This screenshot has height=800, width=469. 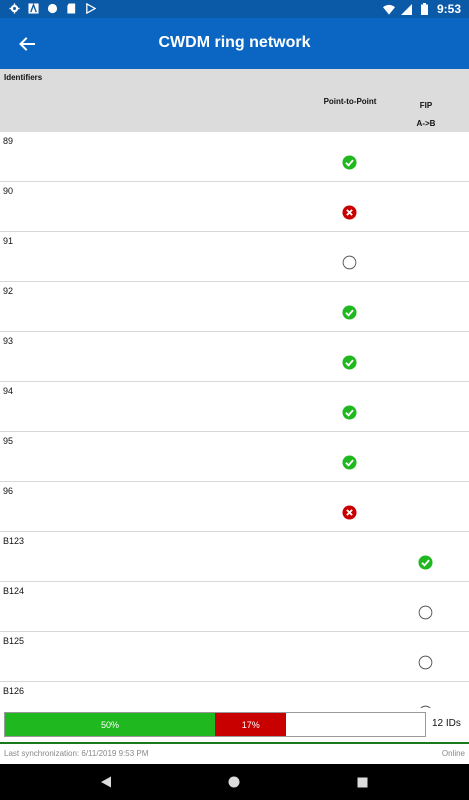 I want to click on navigation-bar, so click(x=234, y=782).